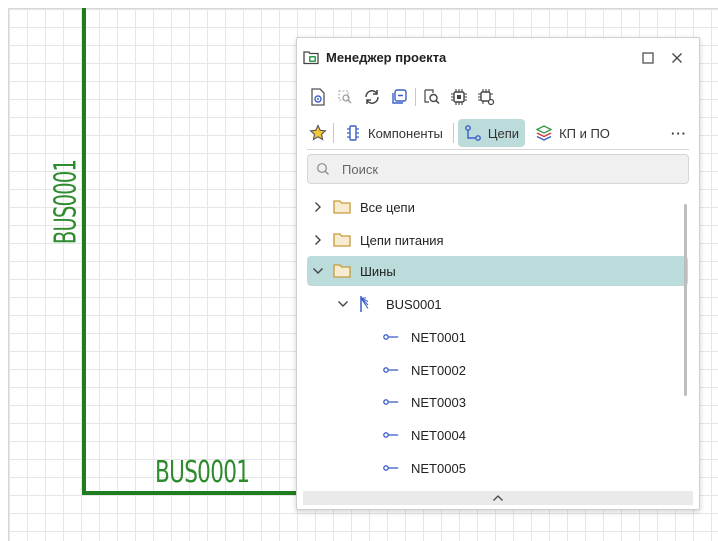 This screenshot has height=541, width=718. I want to click on bus-label-vertical: BUS0001, so click(66, 201).